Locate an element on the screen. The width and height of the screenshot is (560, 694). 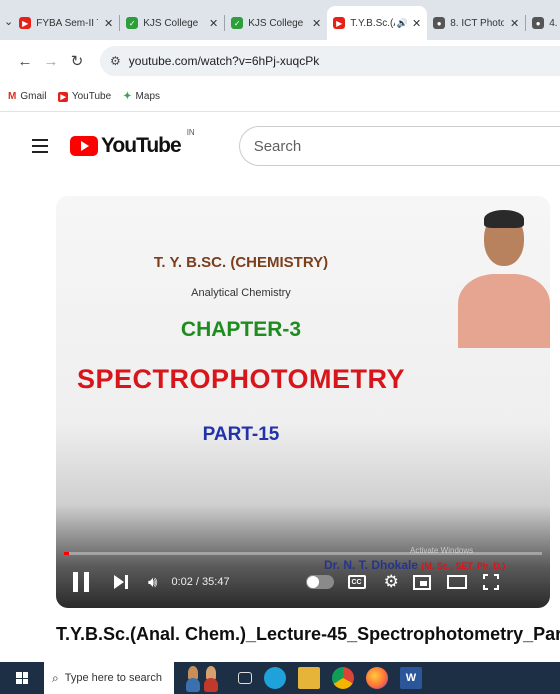
tab-kjs-2: ✓ KJS College ✕ is located at coordinates (276, 23).